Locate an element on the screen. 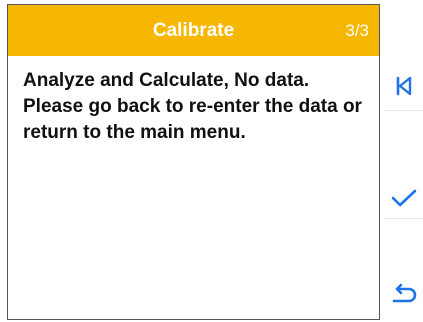  checkmark-icon is located at coordinates (403, 198).